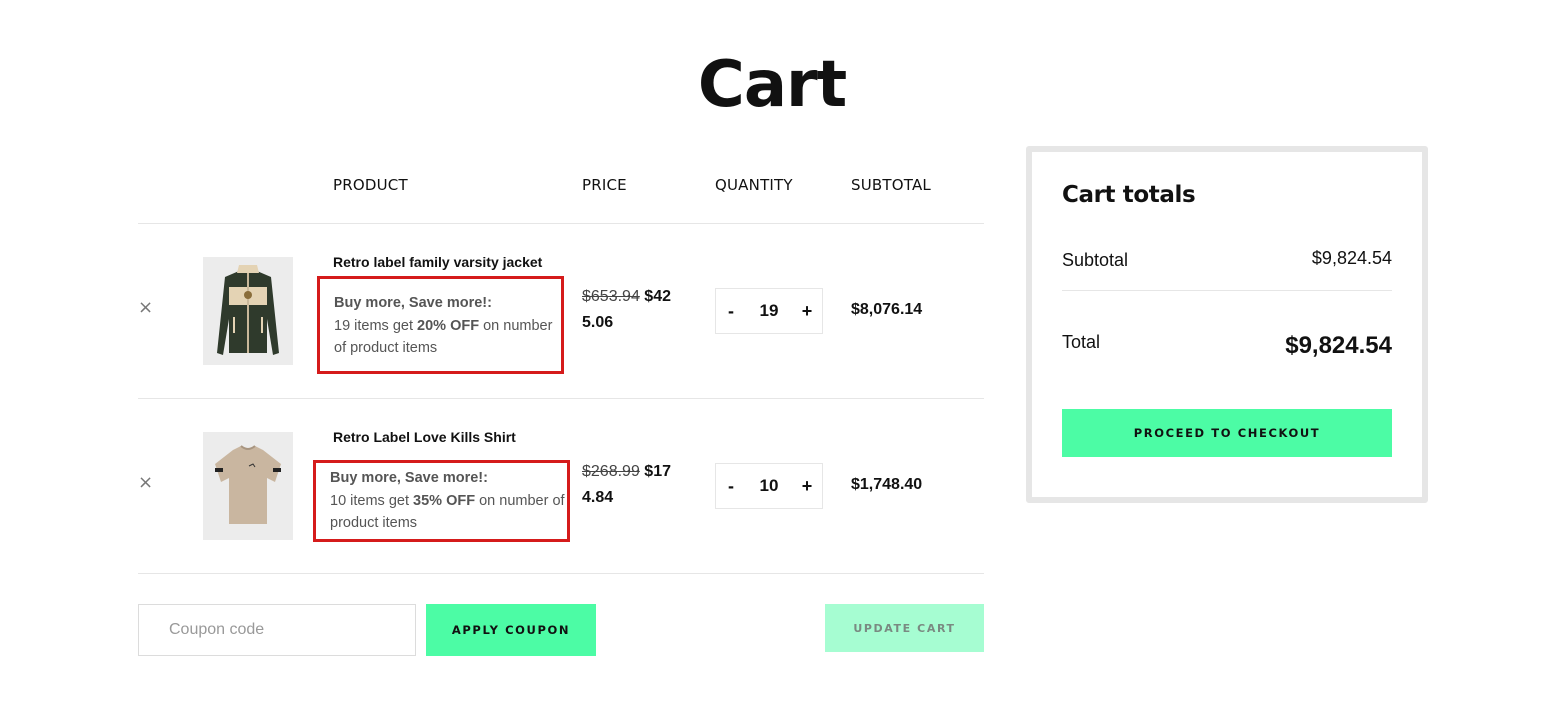  Describe the element at coordinates (772, 85) in the screenshot. I see `page-title: Cart` at that location.